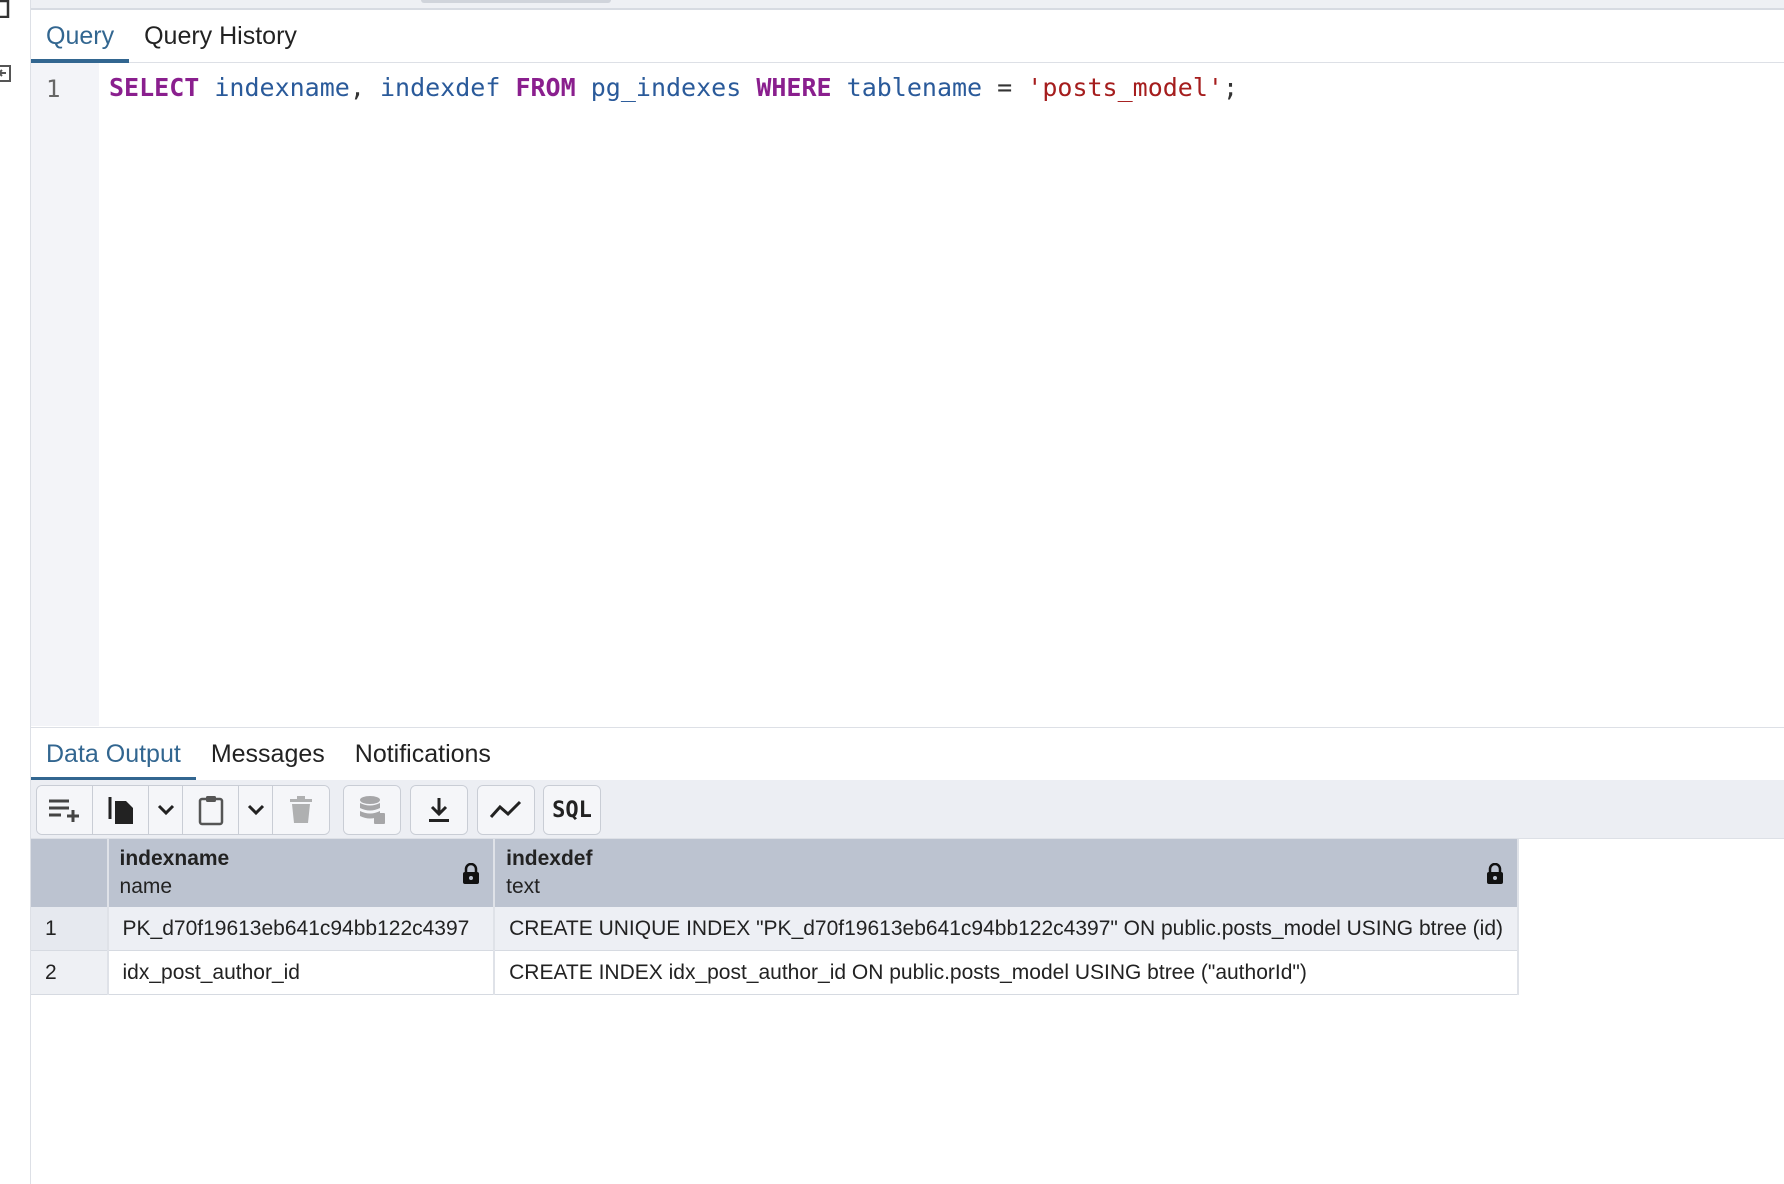 The width and height of the screenshot is (1784, 1184). What do you see at coordinates (220, 36) in the screenshot?
I see `tab-query-history: Query History` at bounding box center [220, 36].